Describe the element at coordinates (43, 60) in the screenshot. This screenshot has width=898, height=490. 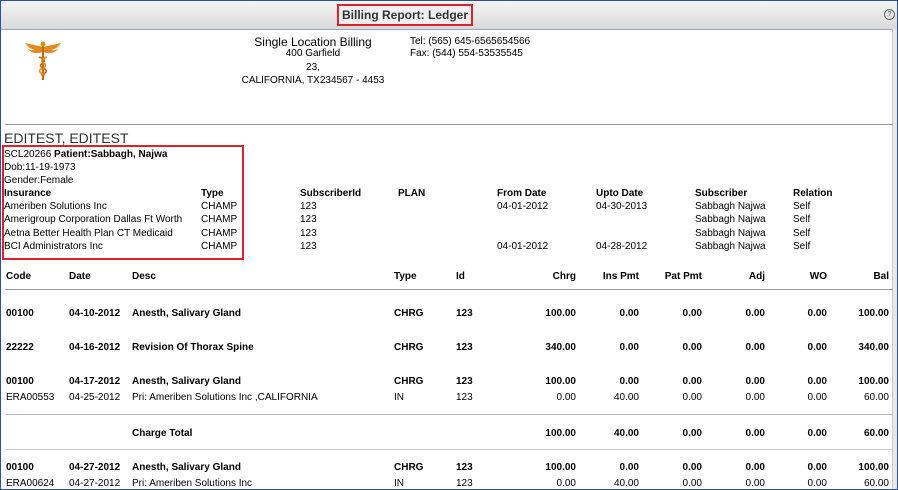
I see `caduceus-icon` at that location.